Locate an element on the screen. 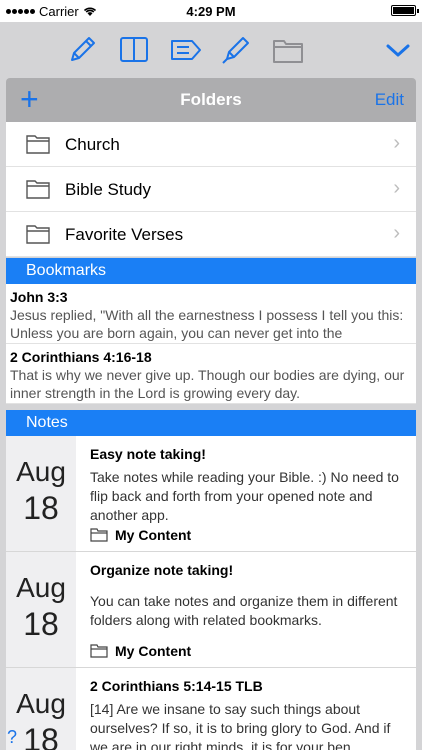 This screenshot has width=422, height=750. folder-label: Bible Study is located at coordinates (108, 189).